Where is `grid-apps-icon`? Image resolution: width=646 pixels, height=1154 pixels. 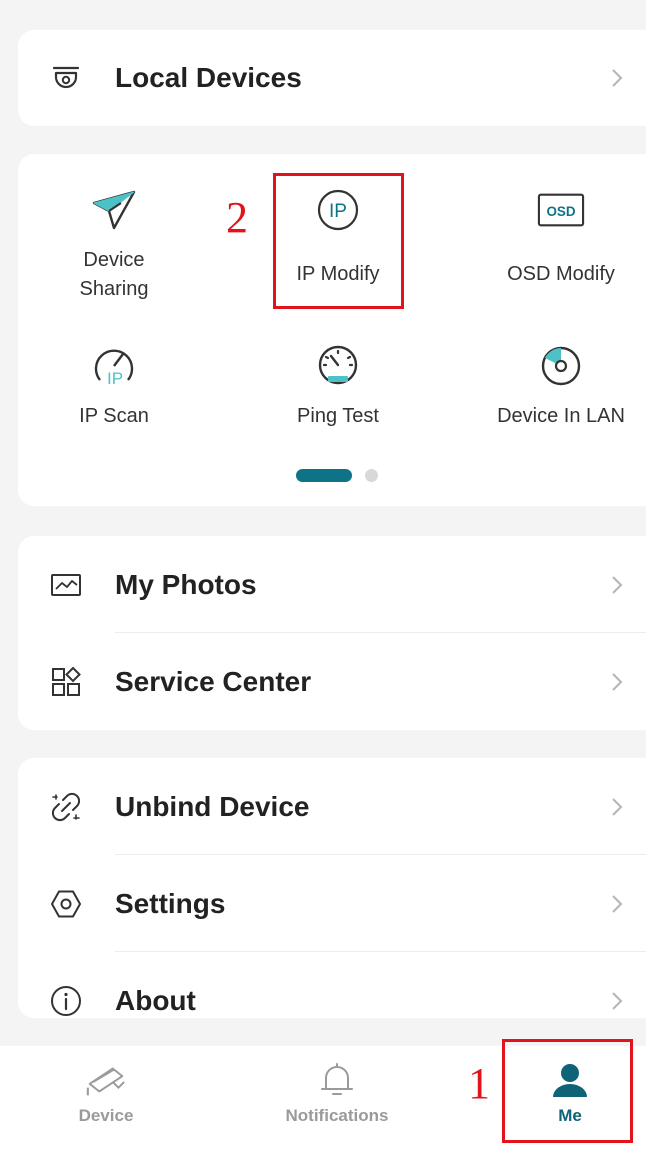
grid-apps-icon is located at coordinates (66, 682).